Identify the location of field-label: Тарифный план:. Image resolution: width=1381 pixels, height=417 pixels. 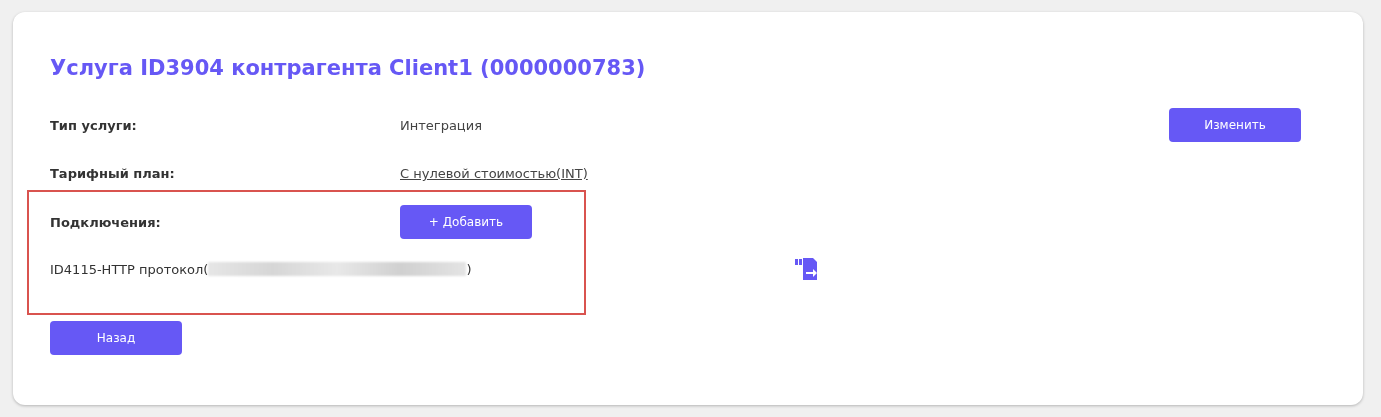
(113, 173).